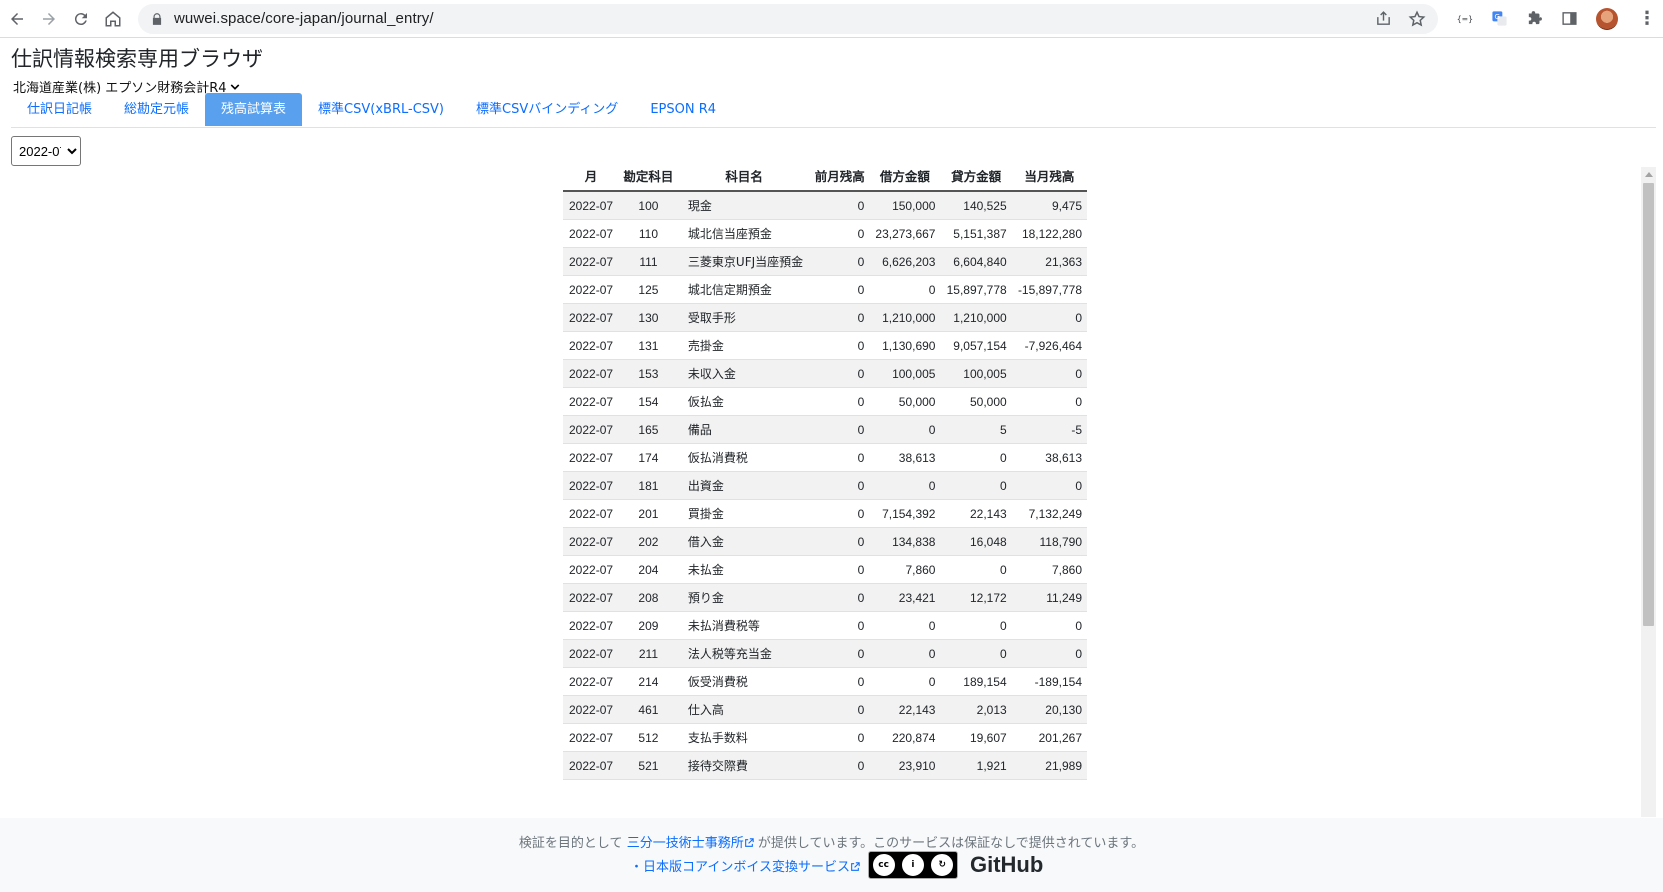  What do you see at coordinates (1417, 18) in the screenshot?
I see `bookmark-star-icon` at bounding box center [1417, 18].